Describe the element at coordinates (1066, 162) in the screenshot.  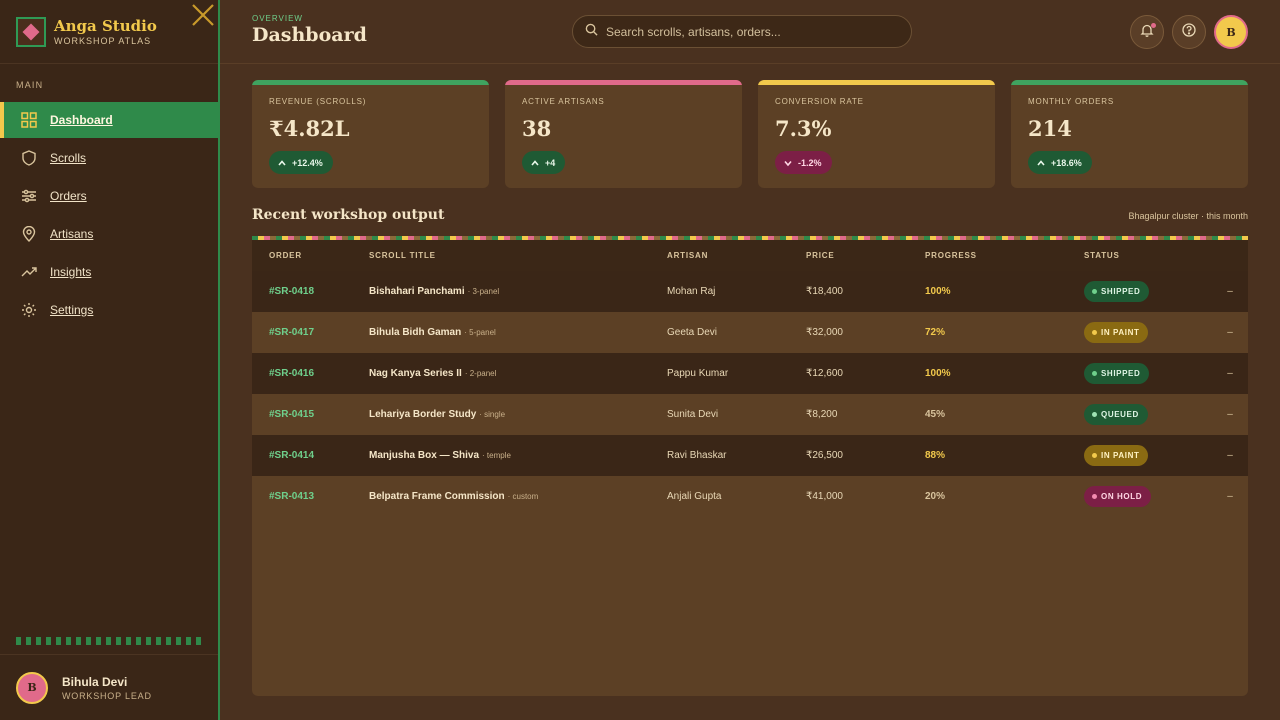
I see `kpi-delta: +18.6%` at that location.